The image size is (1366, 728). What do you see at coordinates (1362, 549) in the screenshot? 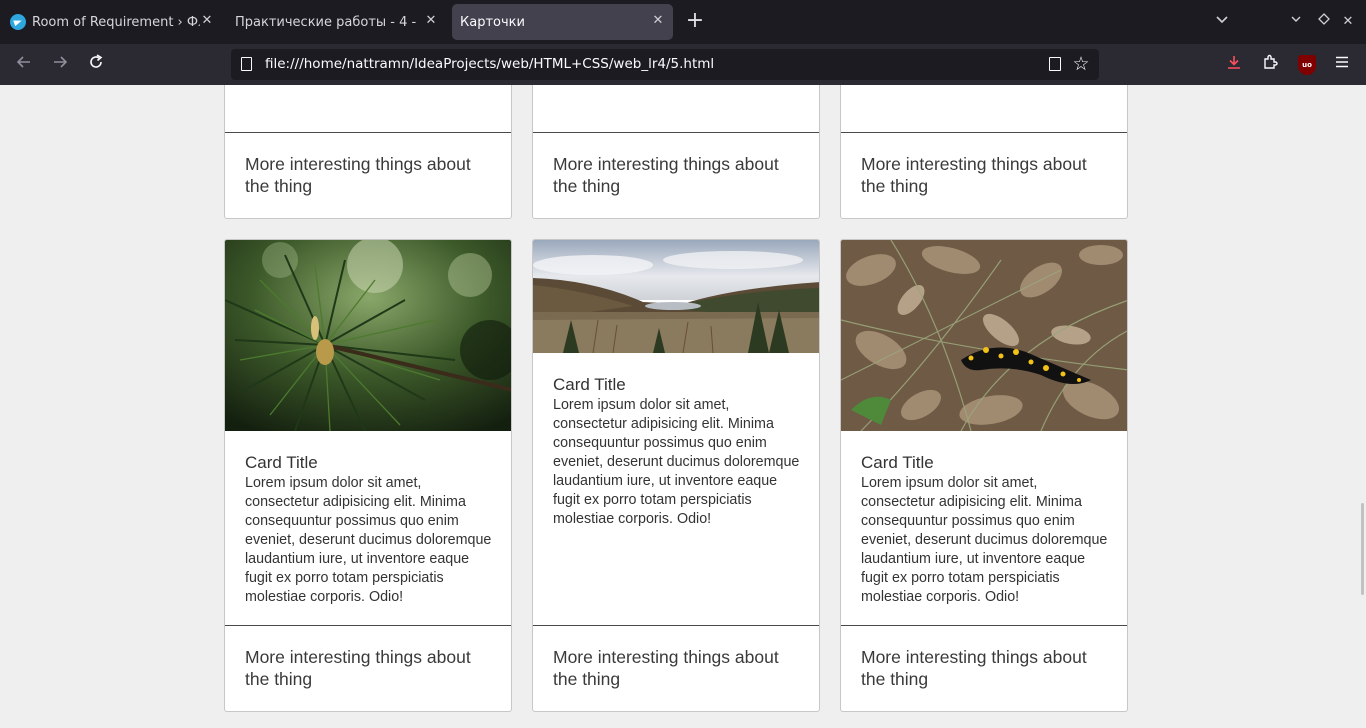
I see `scrollbar-thumb` at bounding box center [1362, 549].